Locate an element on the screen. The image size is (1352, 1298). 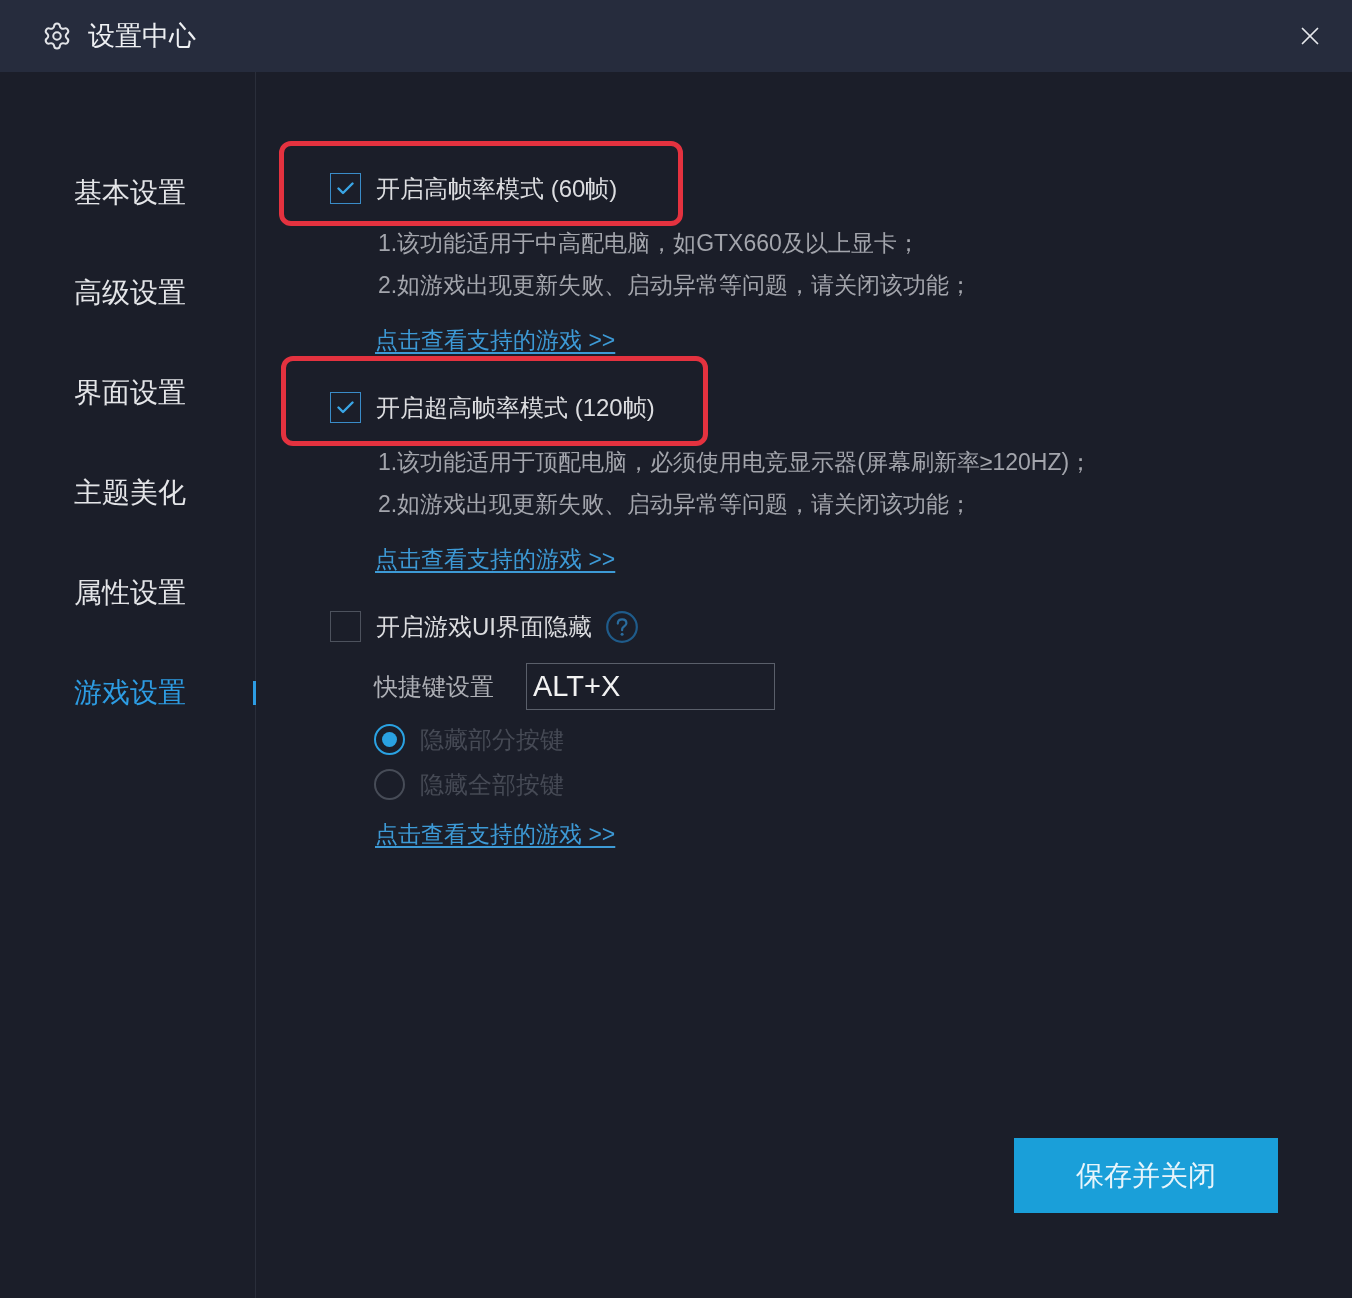
active-indicator-icon is located at coordinates (254, 693).